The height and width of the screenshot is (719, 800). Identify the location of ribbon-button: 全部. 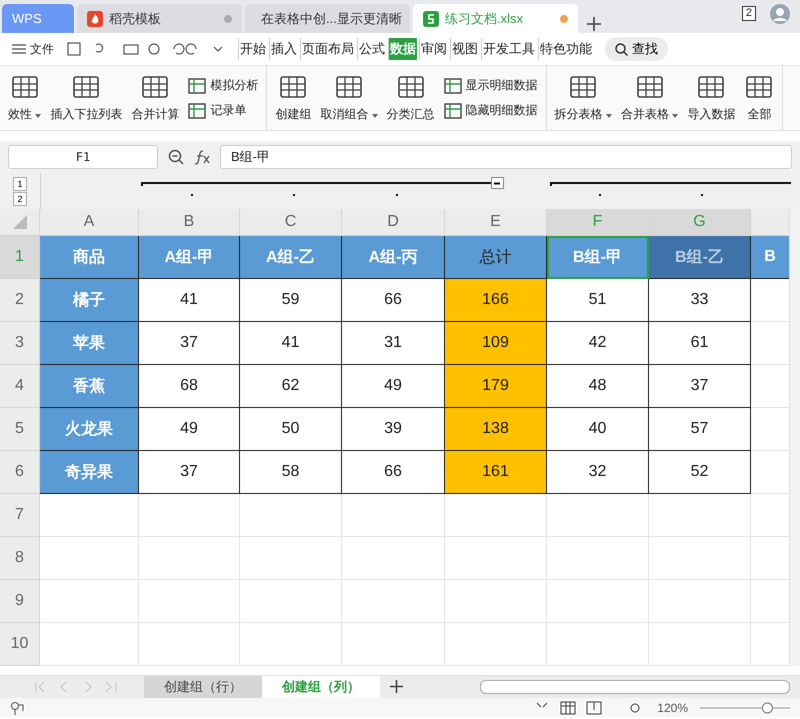
(759, 98).